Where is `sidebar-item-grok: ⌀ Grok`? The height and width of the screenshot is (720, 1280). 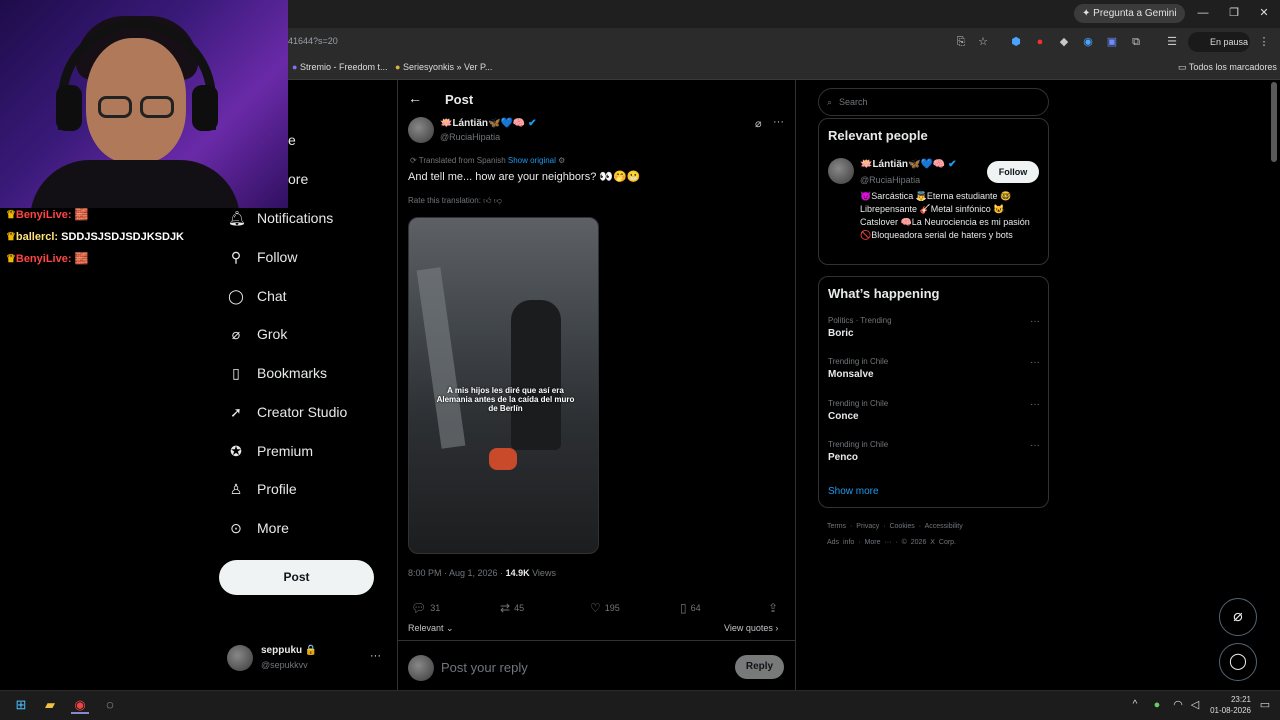
sidebar-item-grok: ⌀ Grok is located at coordinates (258, 334).